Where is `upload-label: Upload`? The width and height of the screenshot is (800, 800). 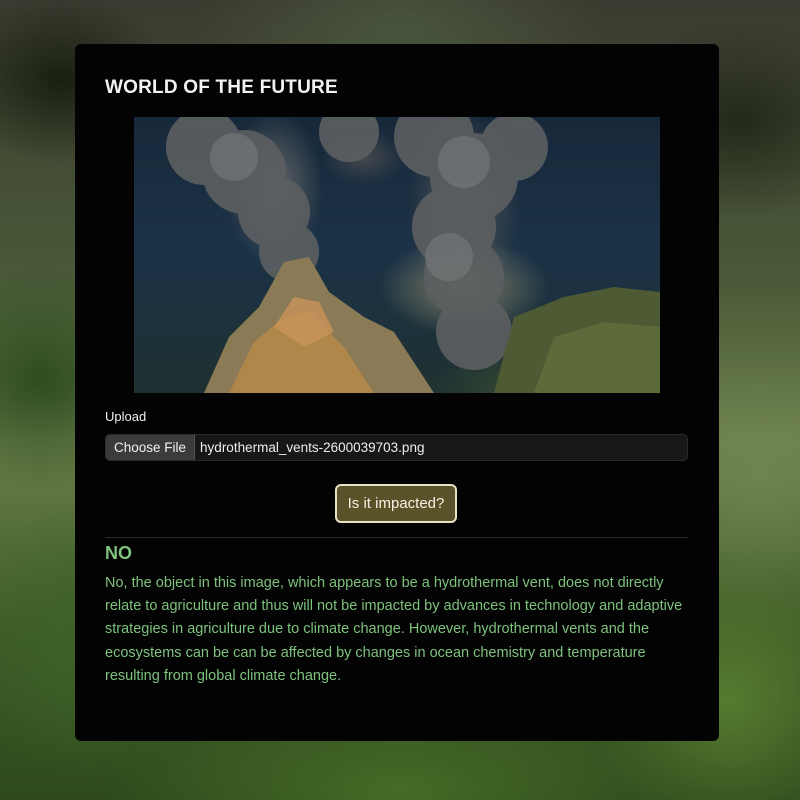 upload-label: Upload is located at coordinates (126, 416).